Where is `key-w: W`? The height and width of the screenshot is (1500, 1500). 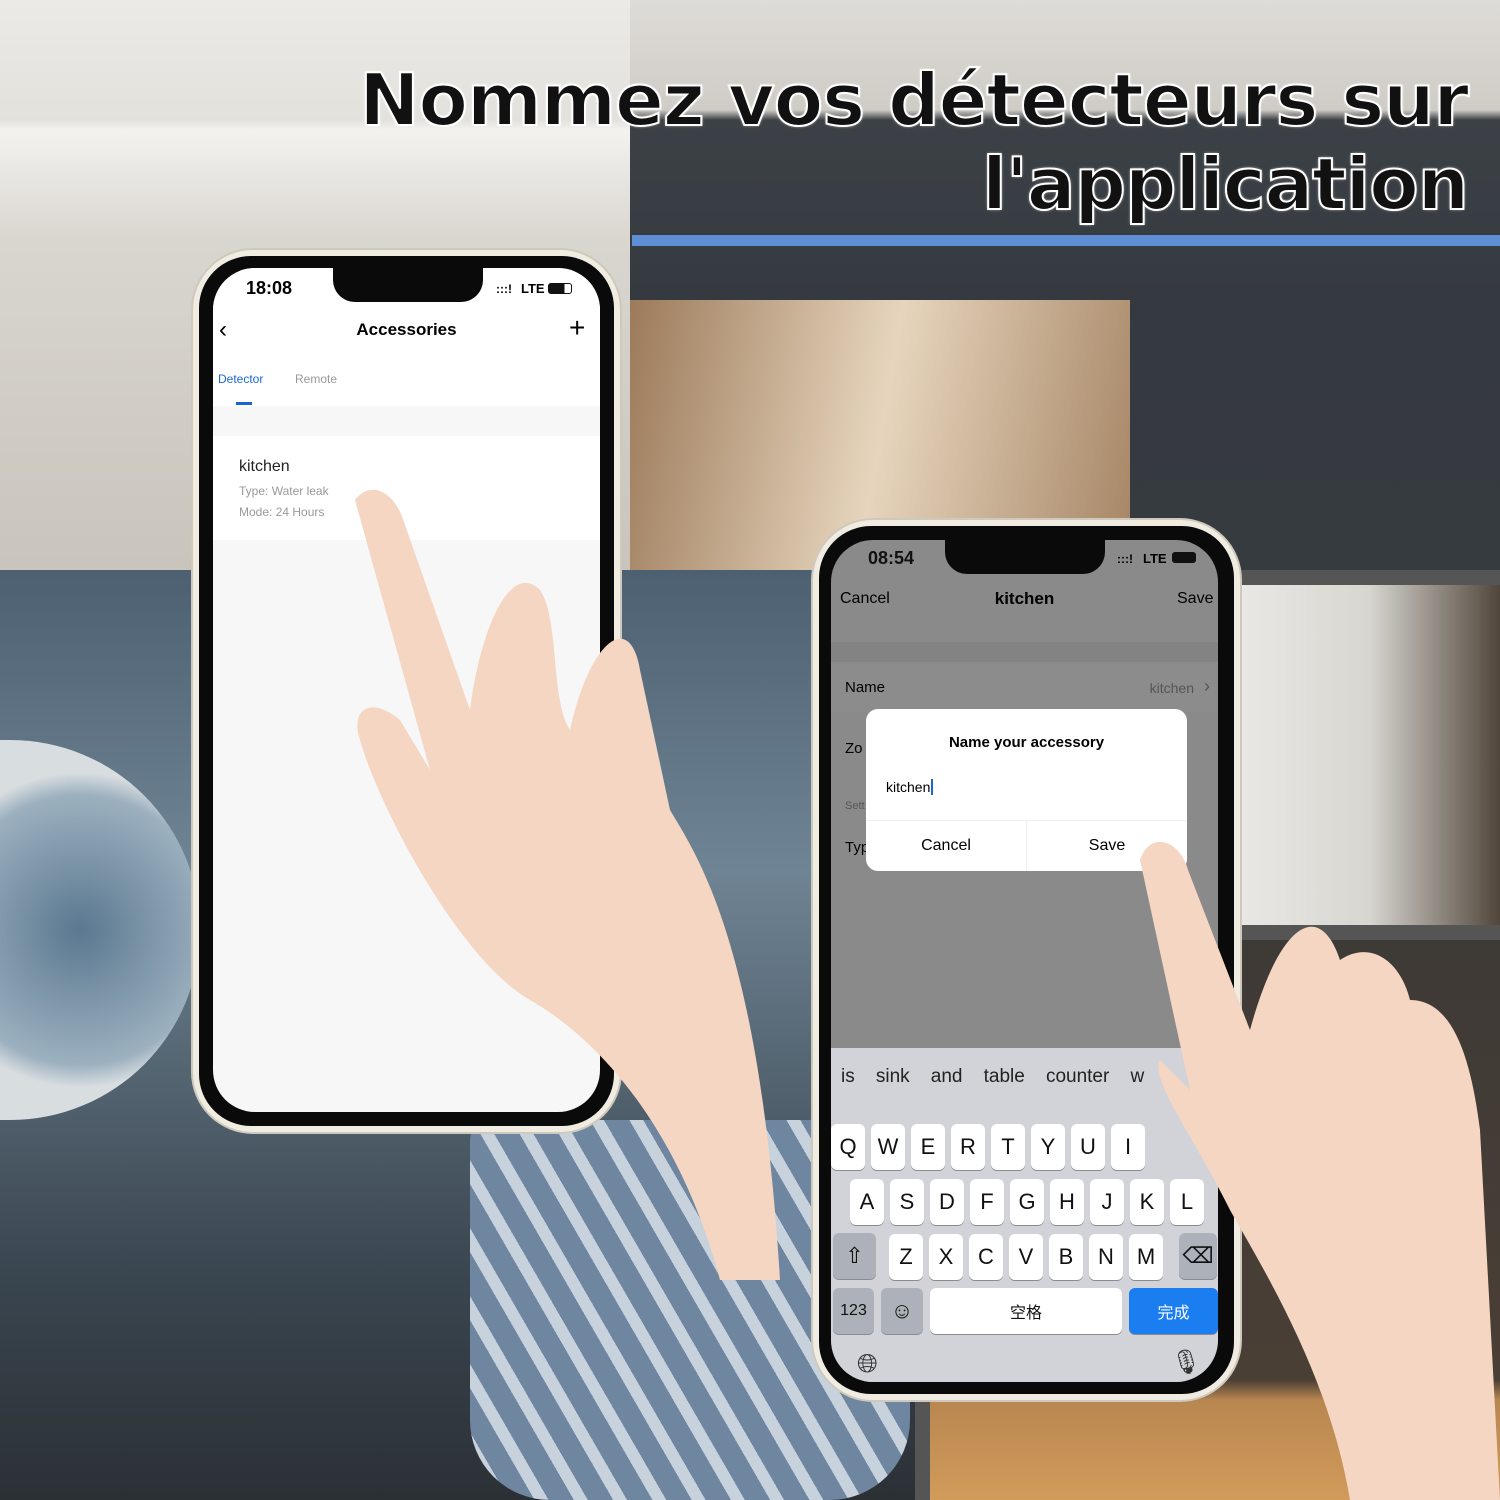
key-w: W is located at coordinates (888, 1147).